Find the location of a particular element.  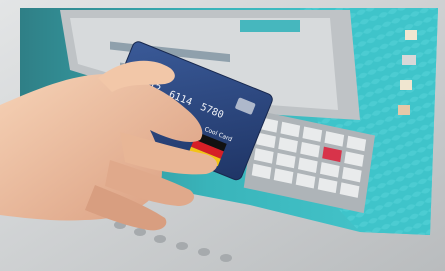

computer-icon is located at coordinates (409, 60).